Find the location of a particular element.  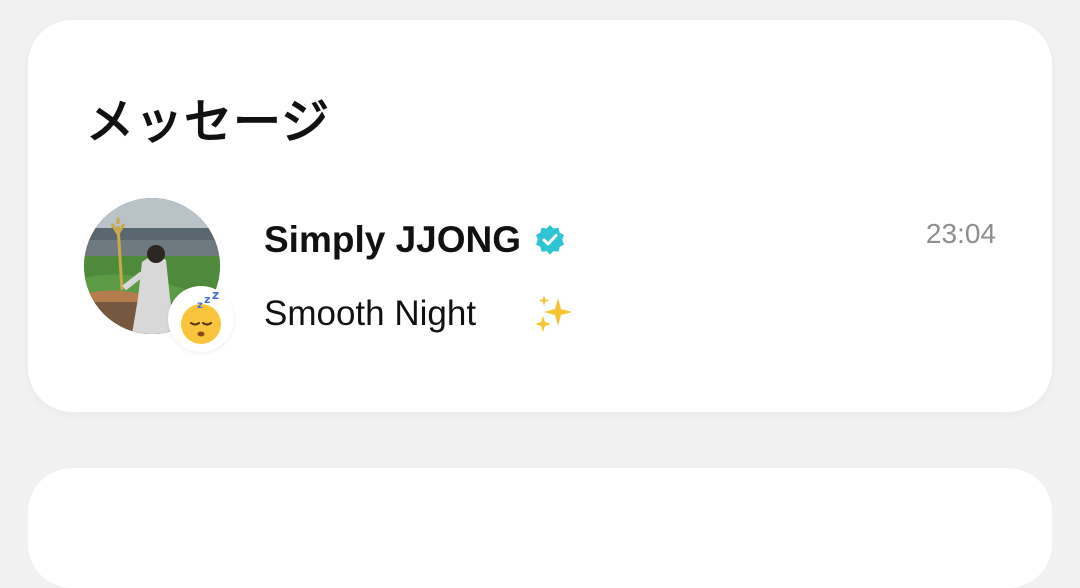

status-badge: z z z is located at coordinates (201, 319).